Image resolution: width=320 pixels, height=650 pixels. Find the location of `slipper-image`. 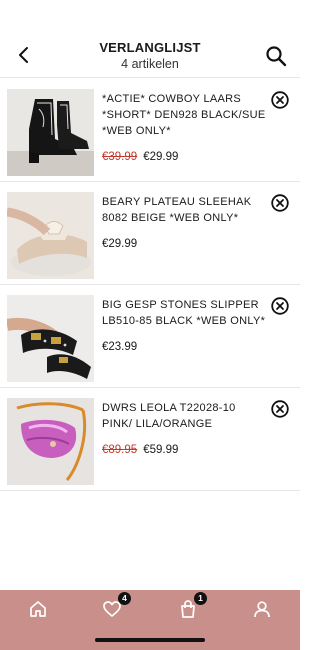

slipper-image is located at coordinates (50, 338).